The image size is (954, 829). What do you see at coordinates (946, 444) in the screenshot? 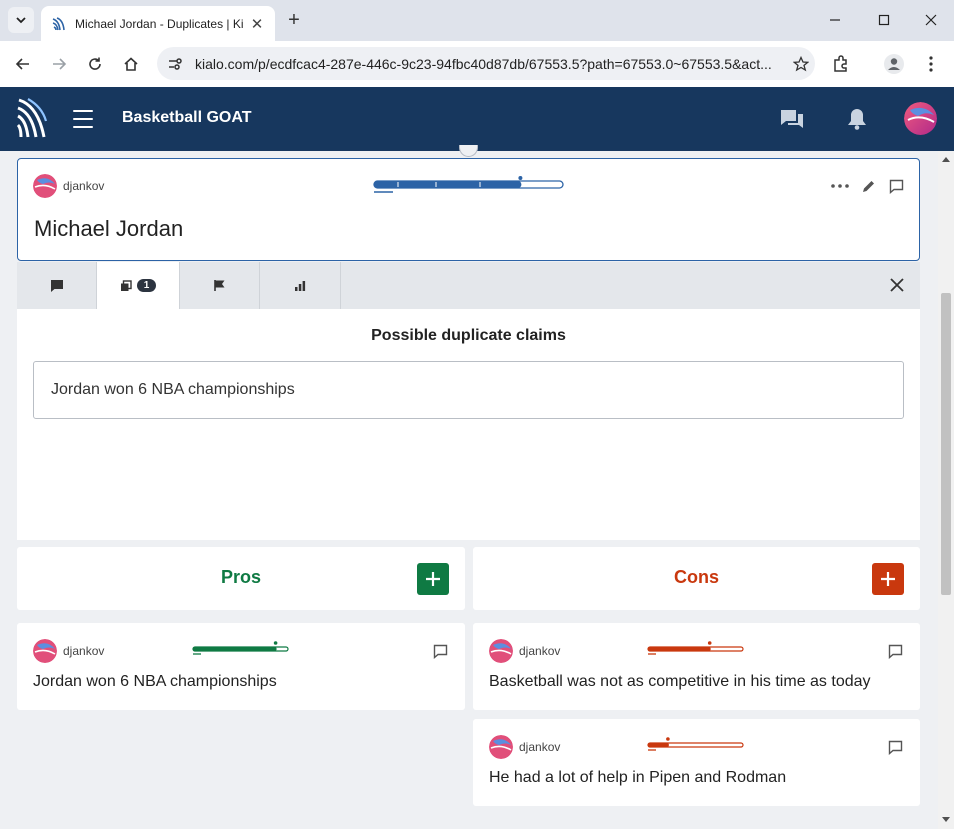
I see `scrollbar-thumb` at bounding box center [946, 444].